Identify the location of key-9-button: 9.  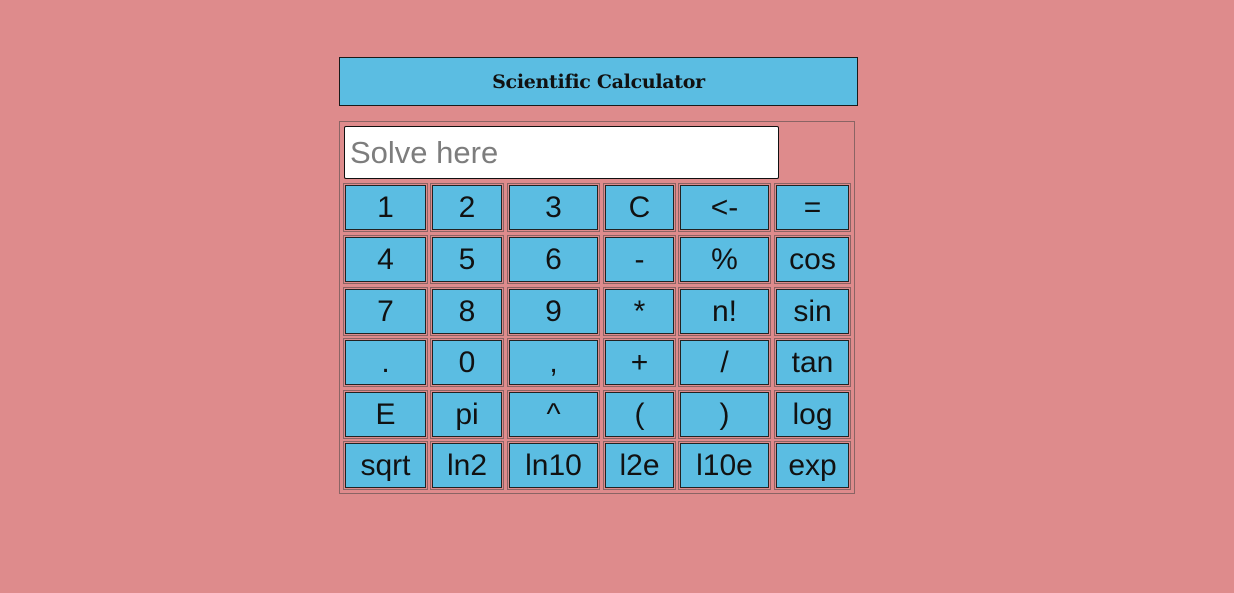
(553, 311).